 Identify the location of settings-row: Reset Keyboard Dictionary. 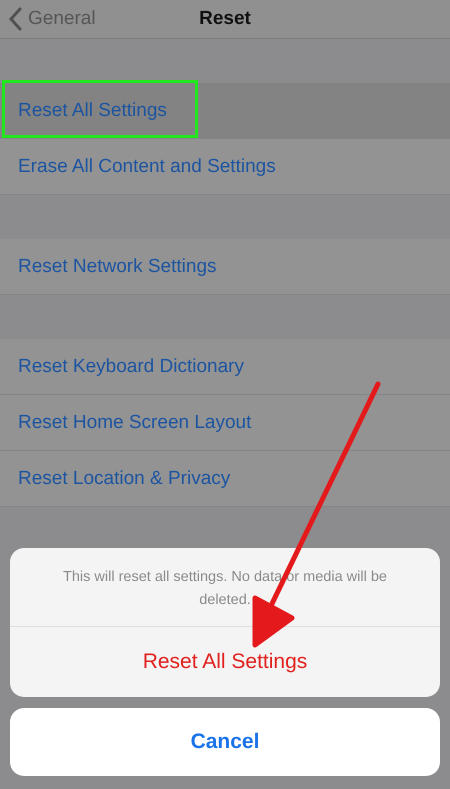
(225, 367).